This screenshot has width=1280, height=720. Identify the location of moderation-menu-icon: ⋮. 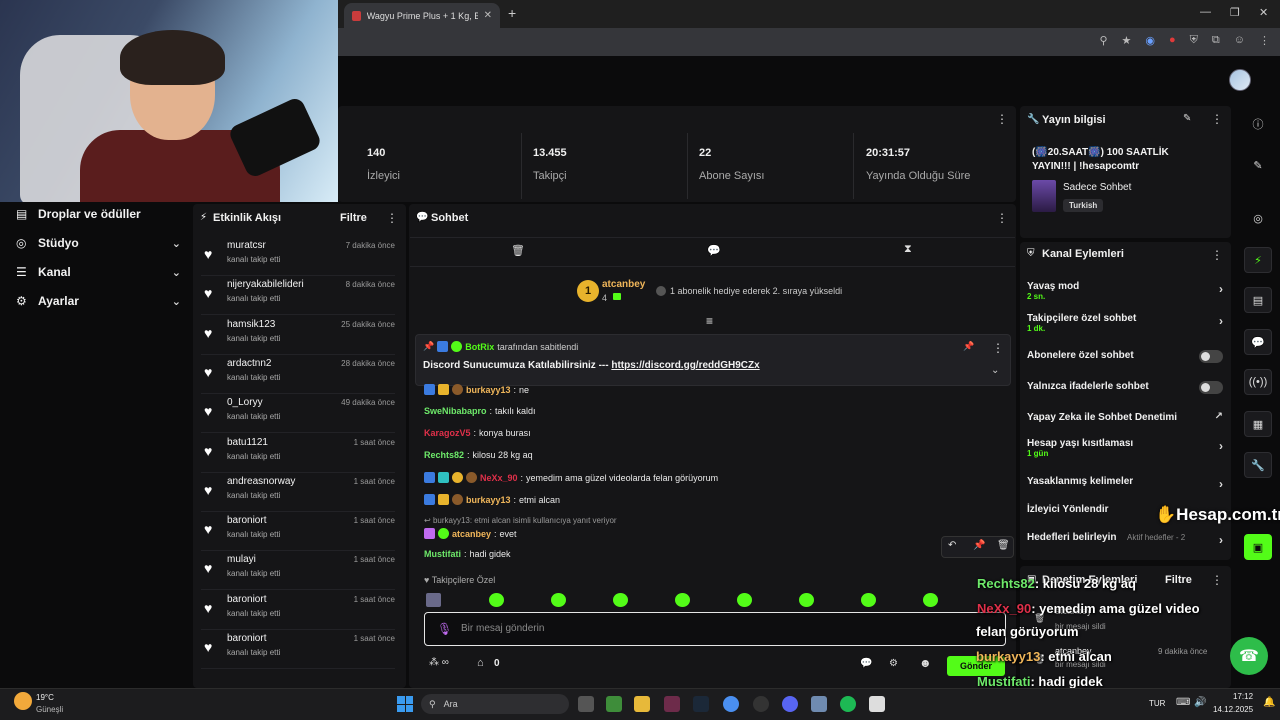
(1217, 580).